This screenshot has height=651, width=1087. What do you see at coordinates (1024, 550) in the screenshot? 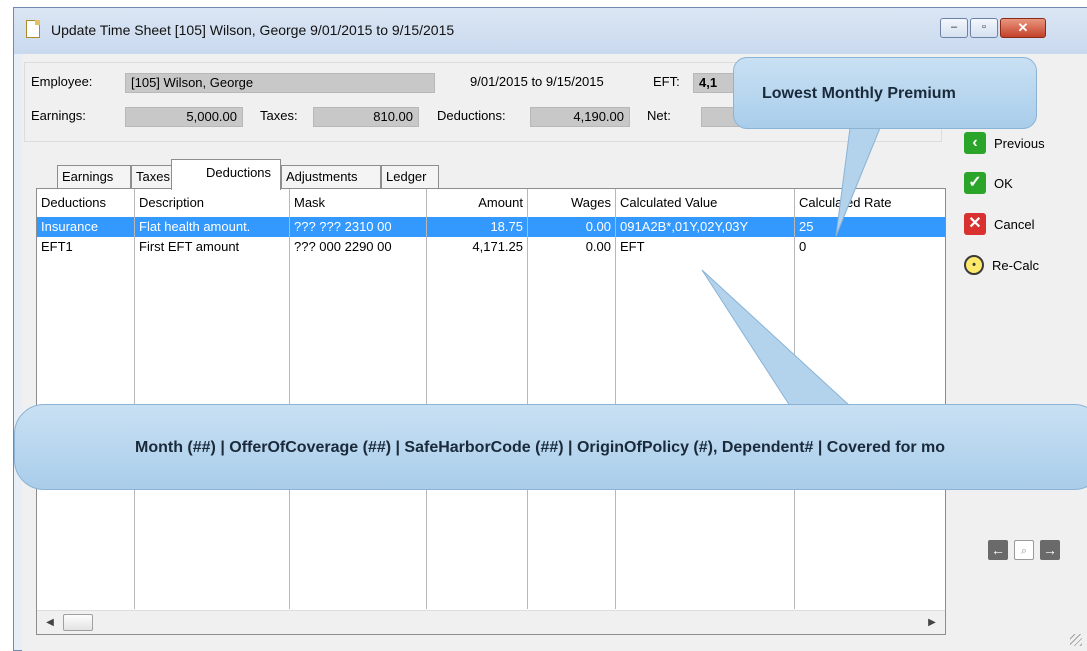
I see `search-page-icon: ⌕` at bounding box center [1024, 550].